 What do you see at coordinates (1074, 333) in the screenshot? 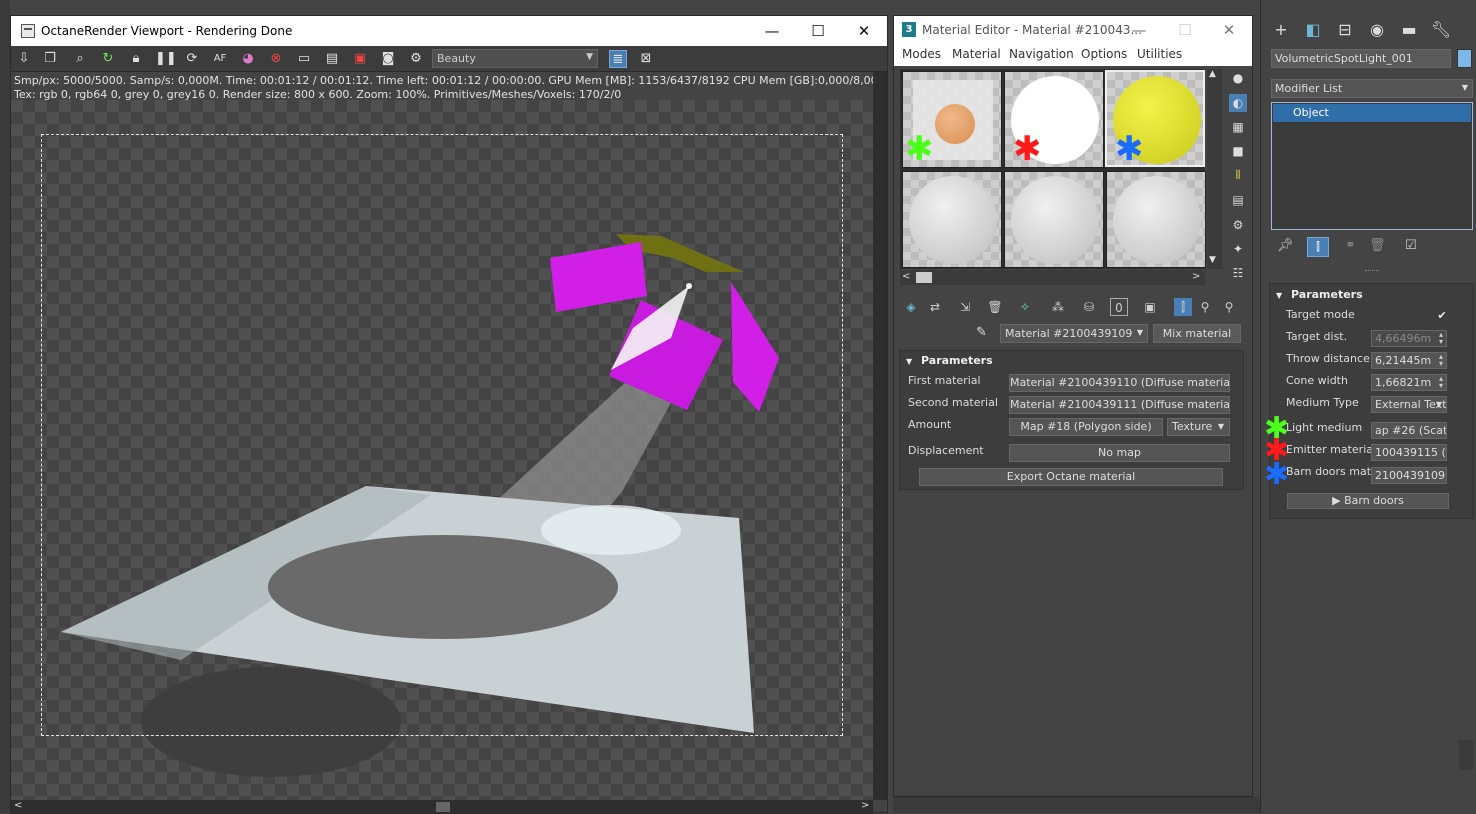
I see `material-name-field: Material #2100439109 ▼` at bounding box center [1074, 333].